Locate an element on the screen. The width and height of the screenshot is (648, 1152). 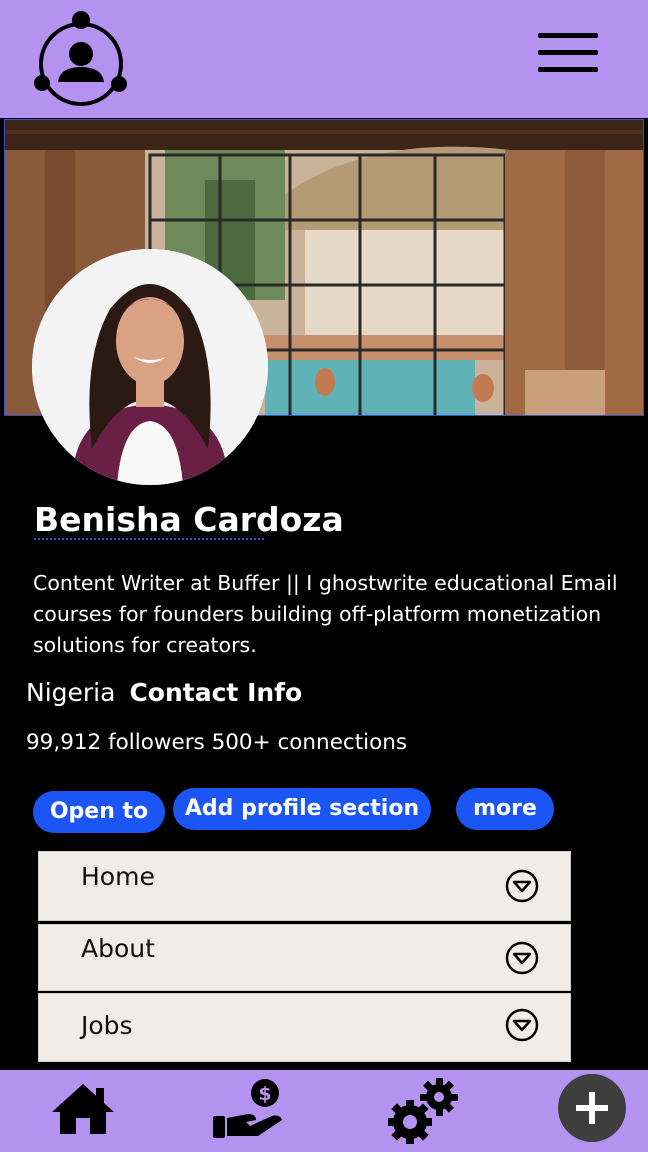
plus-icon is located at coordinates (592, 1108).